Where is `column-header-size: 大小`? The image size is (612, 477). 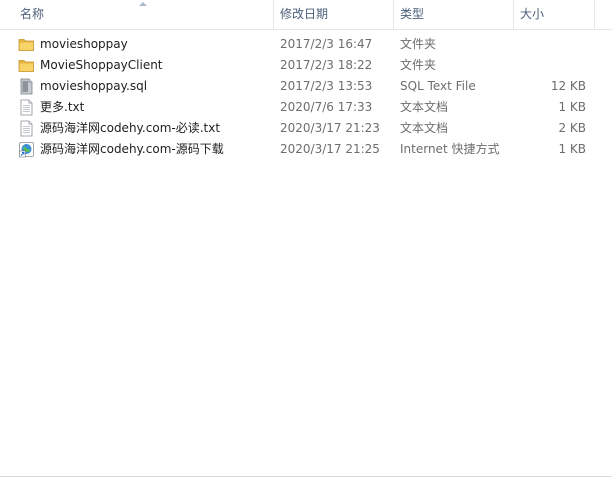 column-header-size: 大小 is located at coordinates (554, 14).